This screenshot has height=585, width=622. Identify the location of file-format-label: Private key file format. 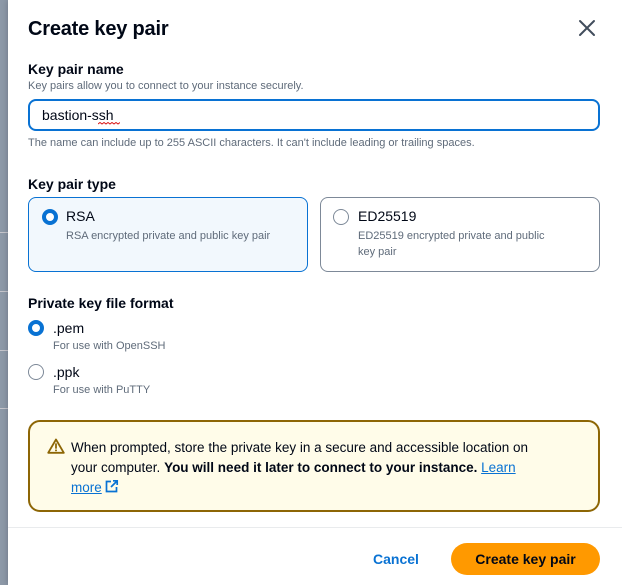
(101, 303).